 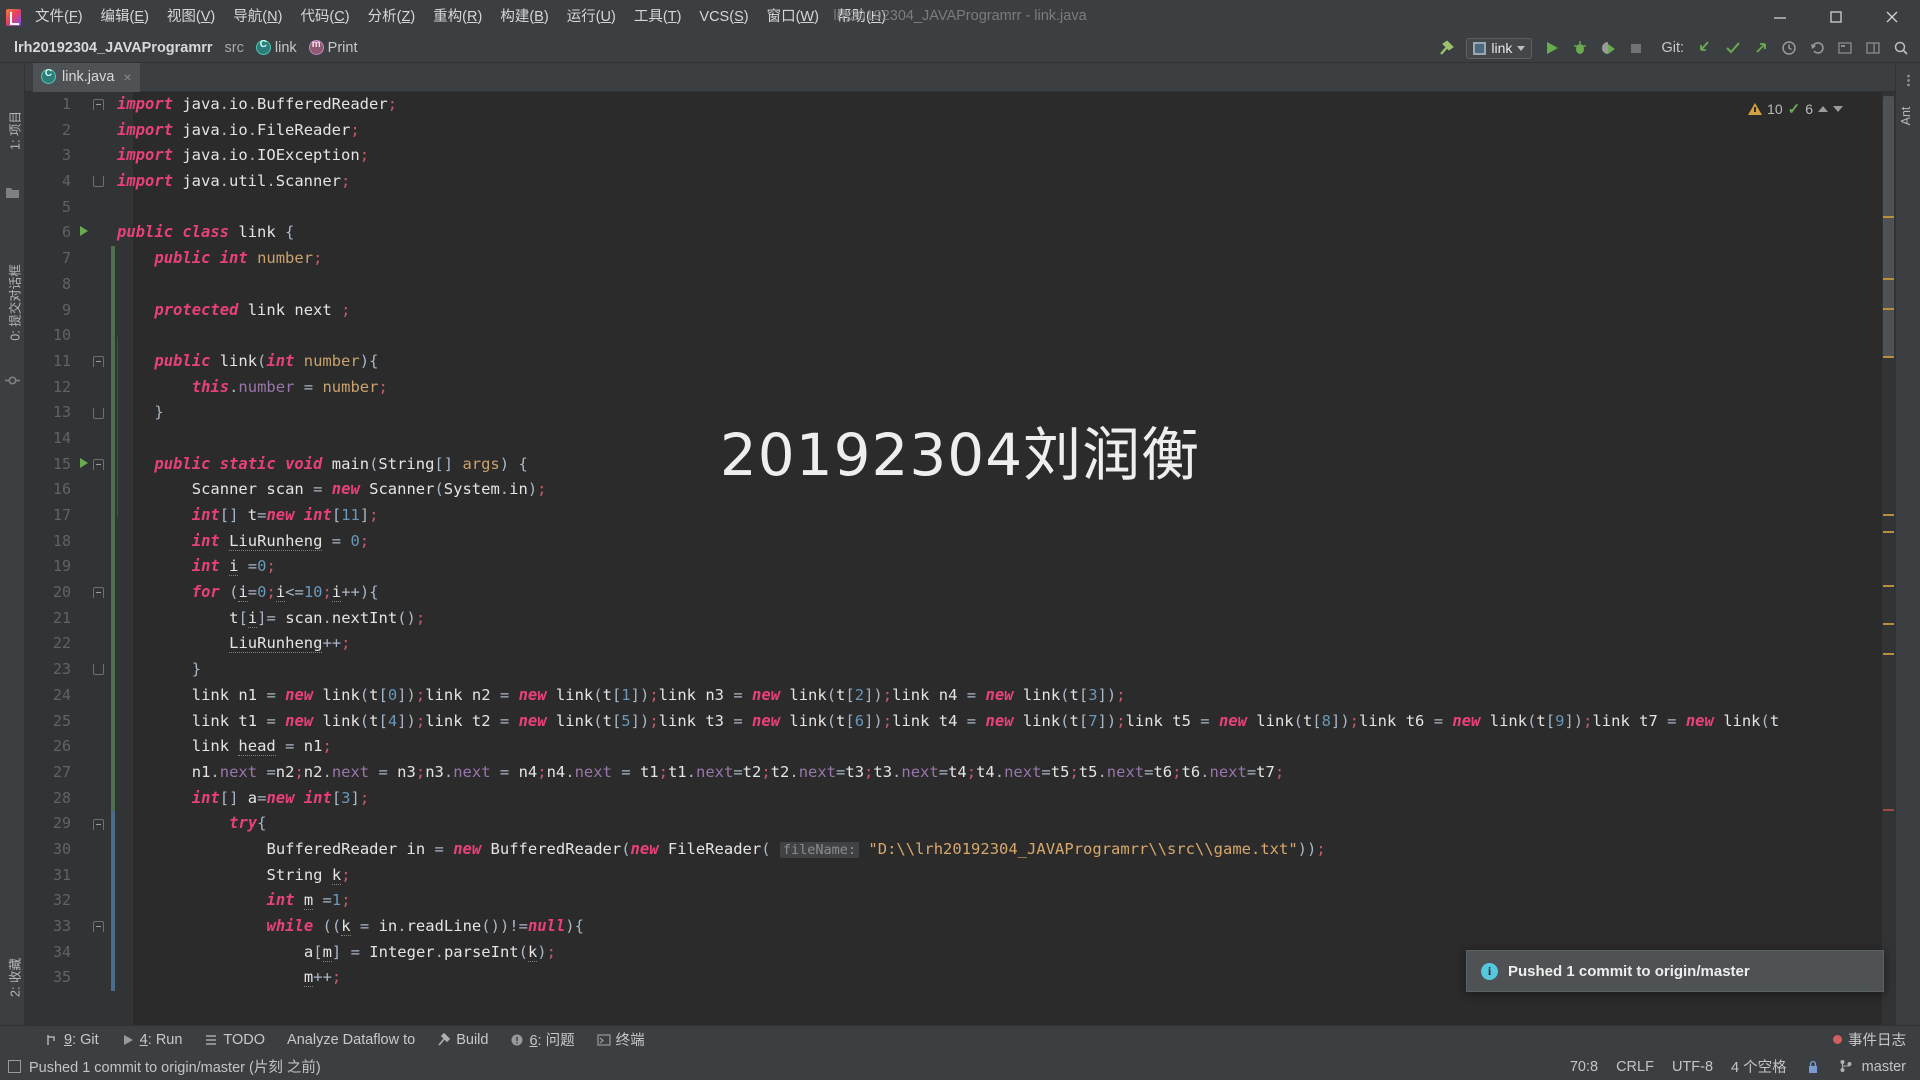 I want to click on stop-button, so click(x=1636, y=48).